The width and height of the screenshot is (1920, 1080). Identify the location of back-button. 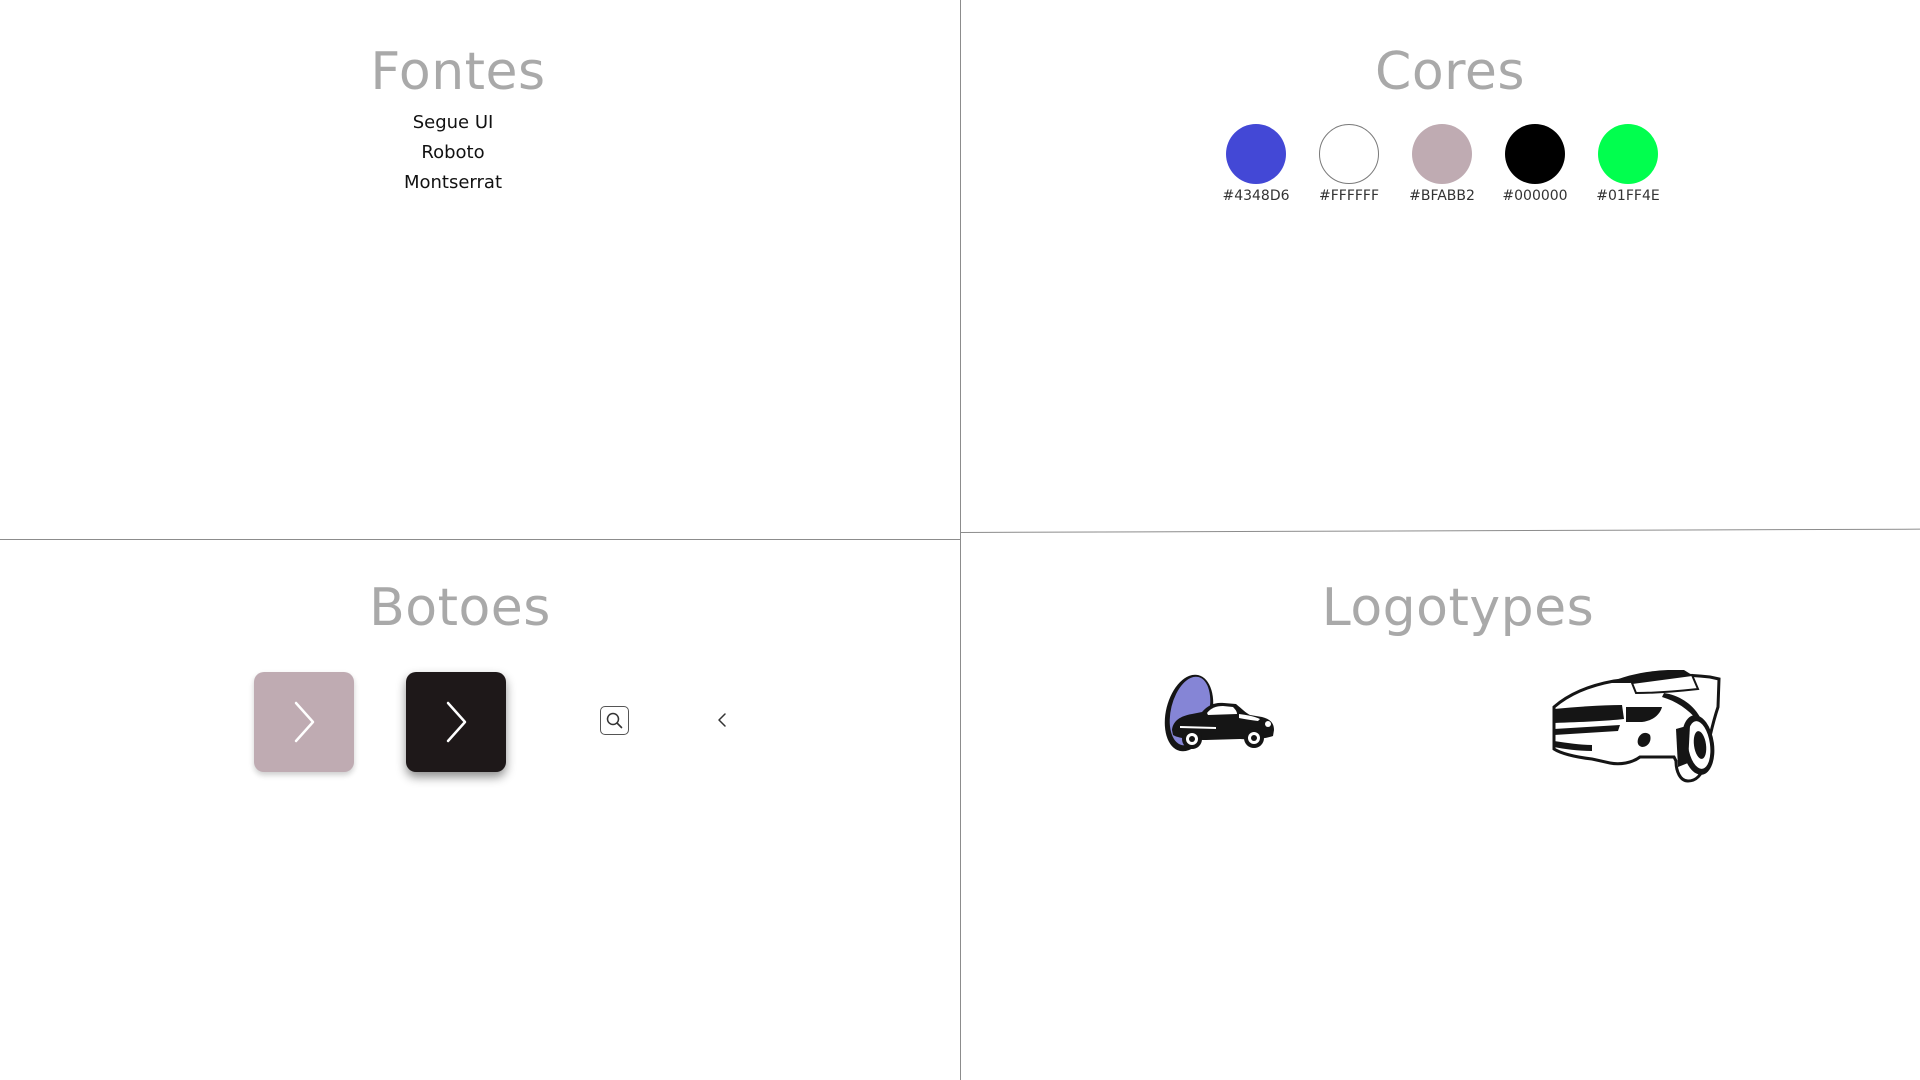
(722, 720).